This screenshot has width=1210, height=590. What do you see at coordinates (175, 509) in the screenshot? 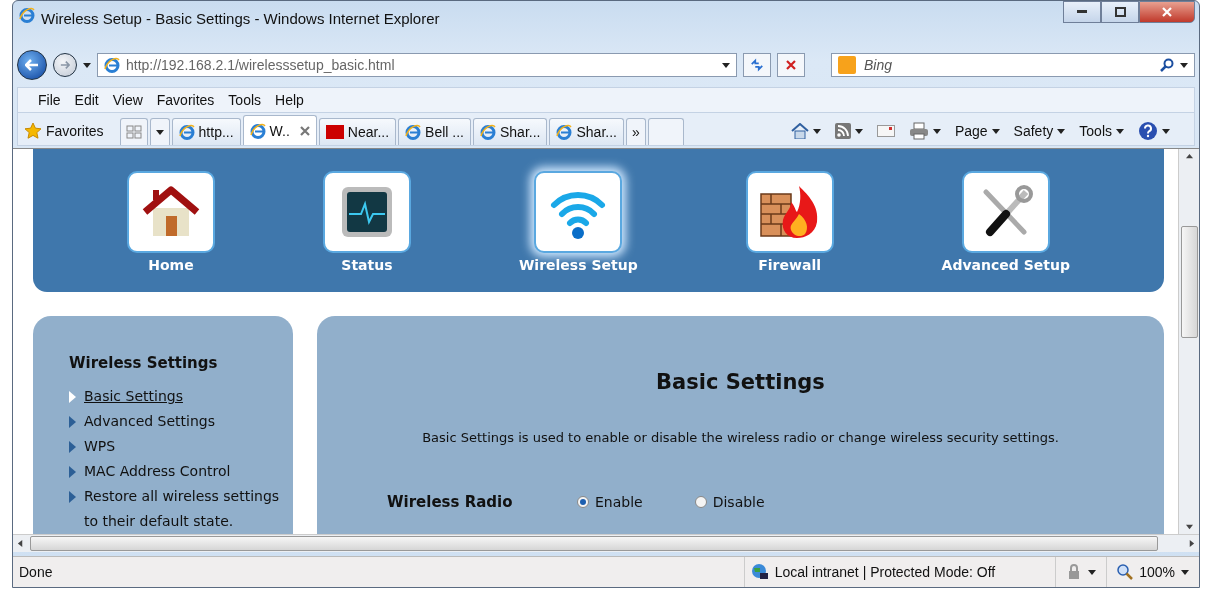
I see `sidebar-link: Restore all wireless settings to their default state.` at bounding box center [175, 509].